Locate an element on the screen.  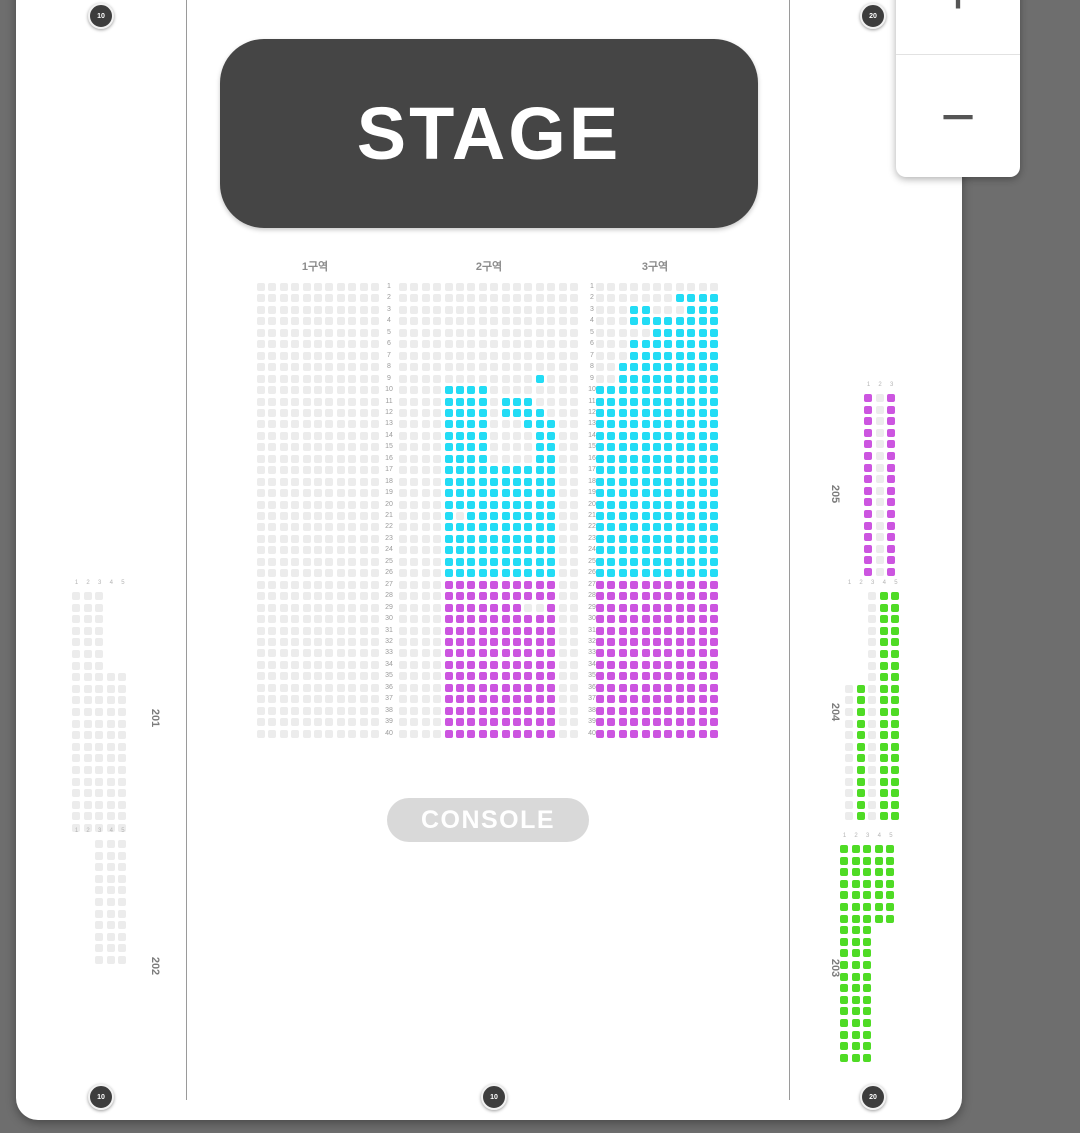
badge-top-left: 10 is located at coordinates (101, 16).